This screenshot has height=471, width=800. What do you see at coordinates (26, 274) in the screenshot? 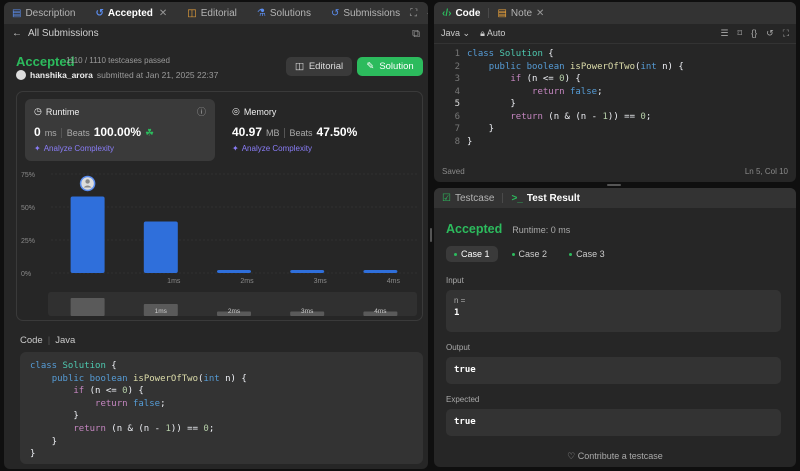
I see `y-tick-label: 0%` at bounding box center [26, 274].